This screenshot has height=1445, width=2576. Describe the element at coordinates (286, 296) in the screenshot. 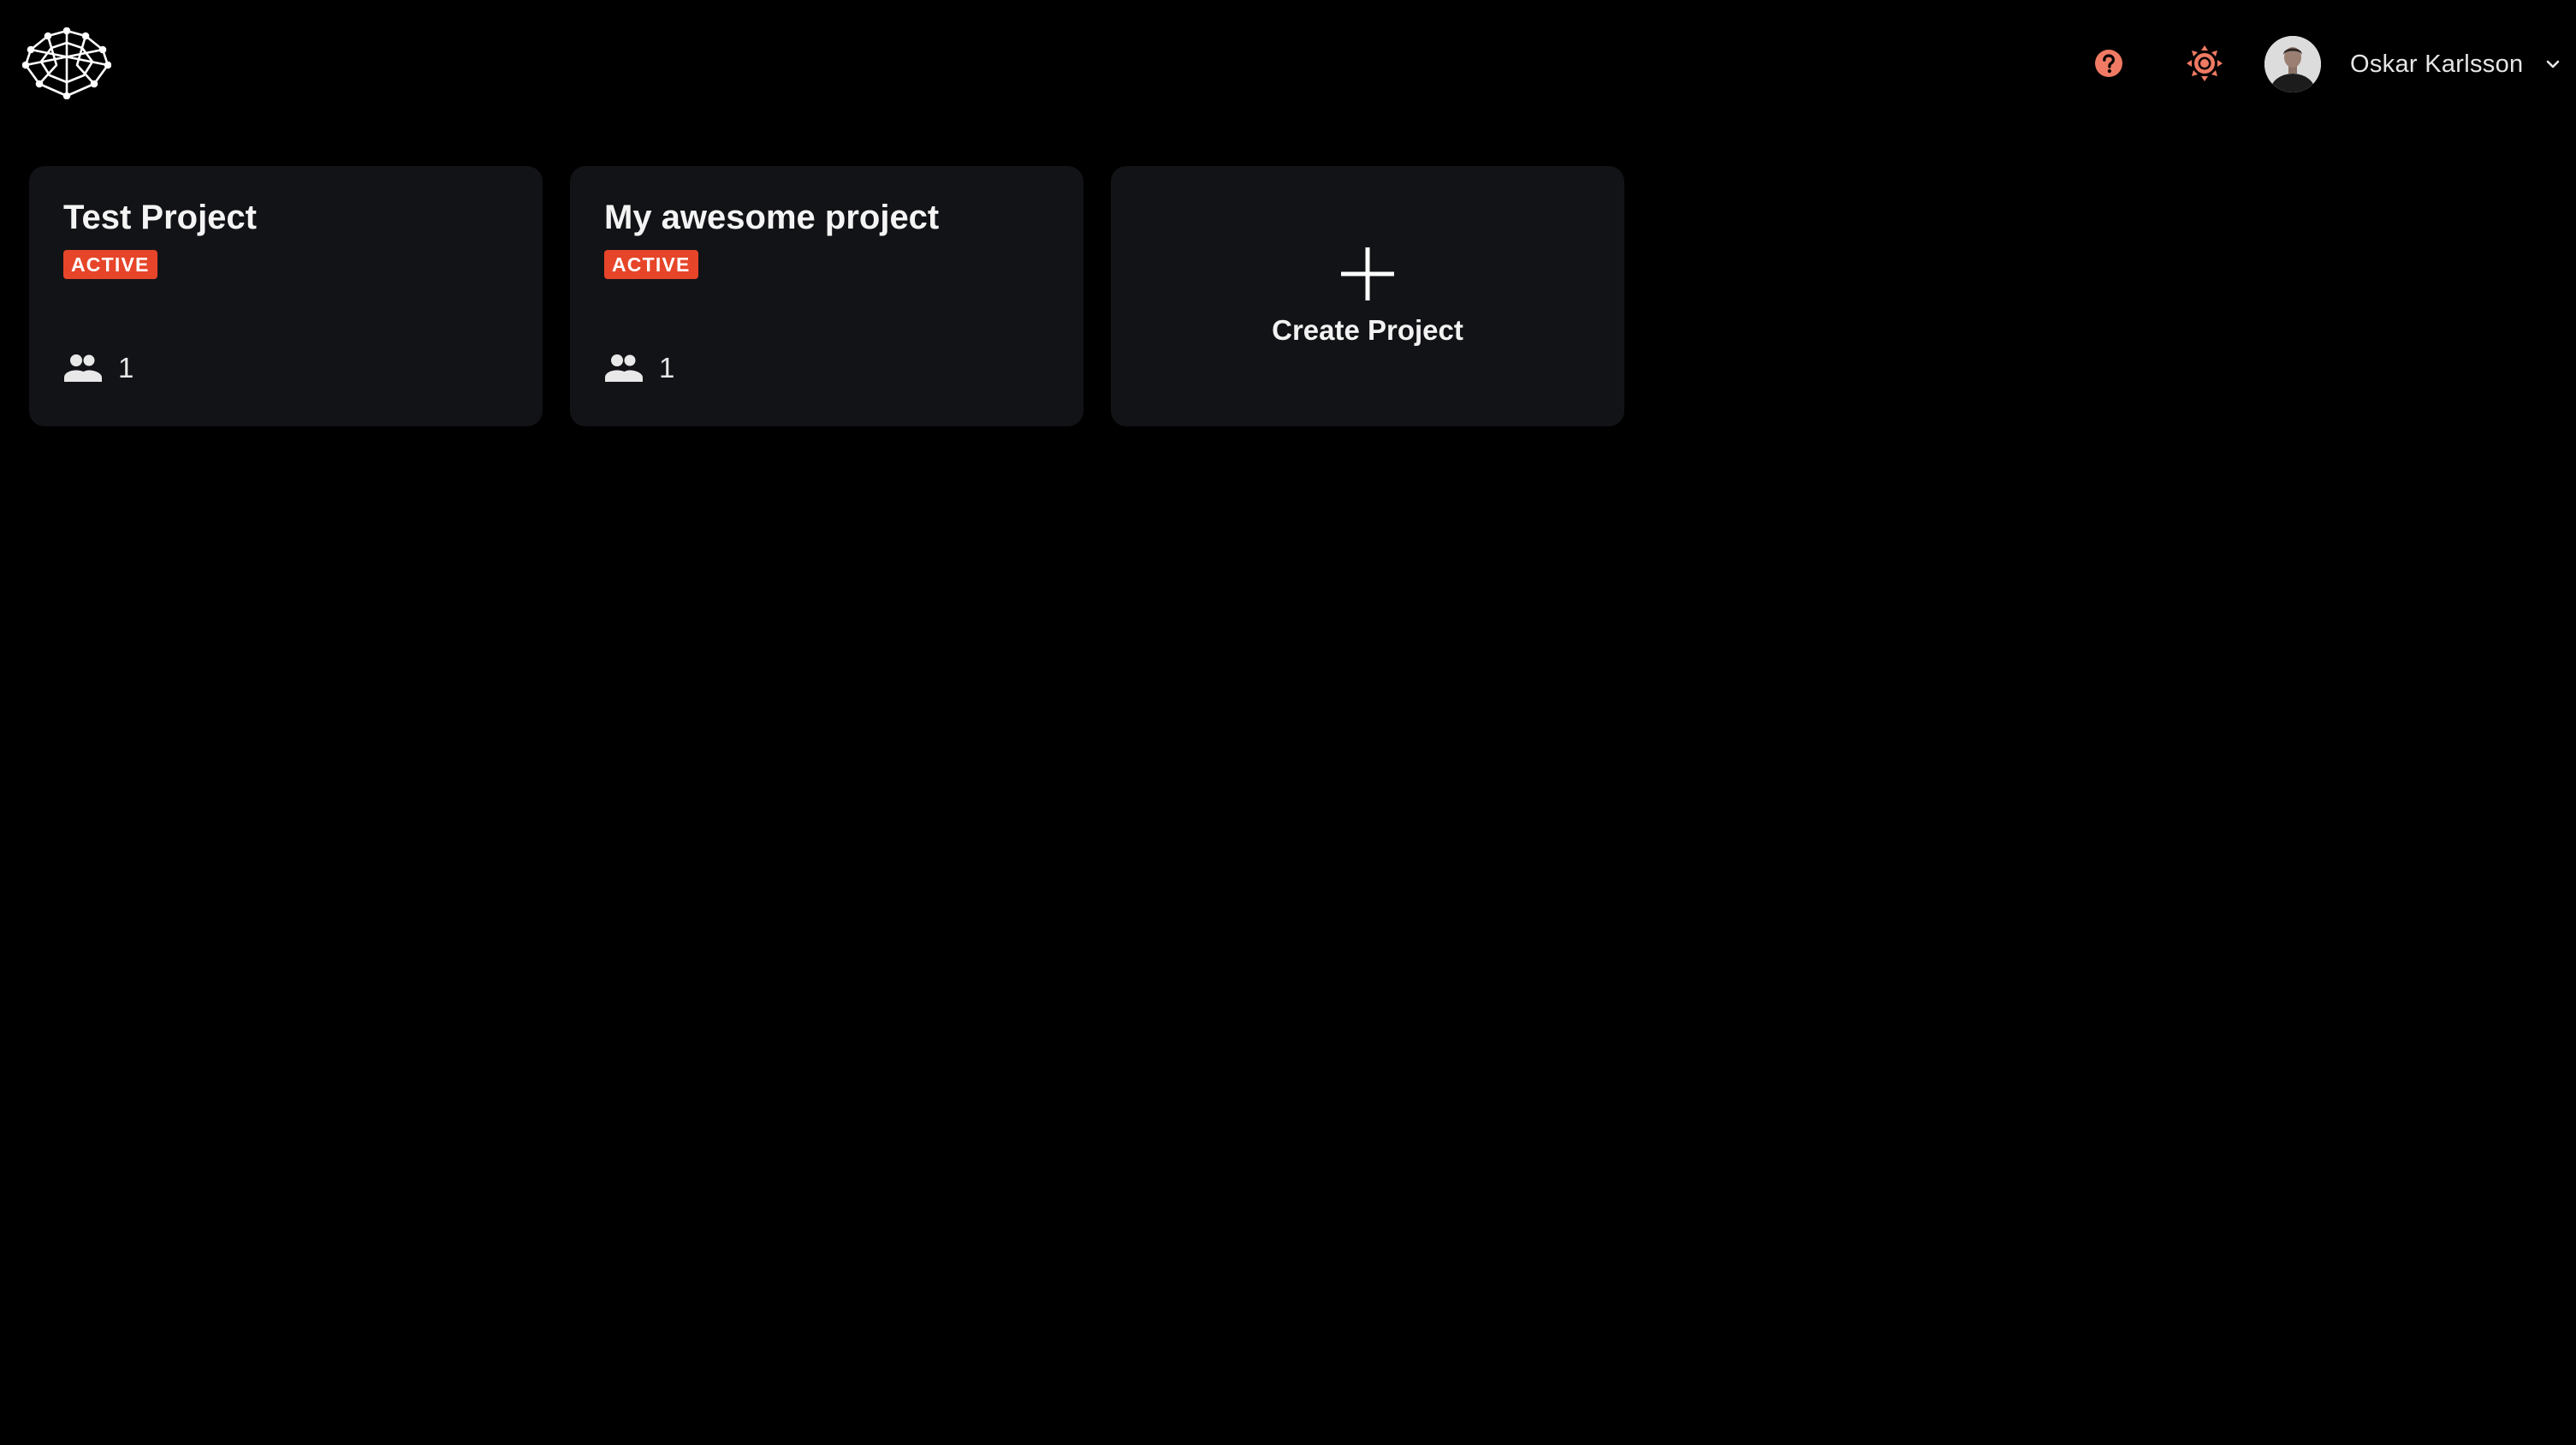

I see `project-card: Test Project ACTIVE 1` at that location.